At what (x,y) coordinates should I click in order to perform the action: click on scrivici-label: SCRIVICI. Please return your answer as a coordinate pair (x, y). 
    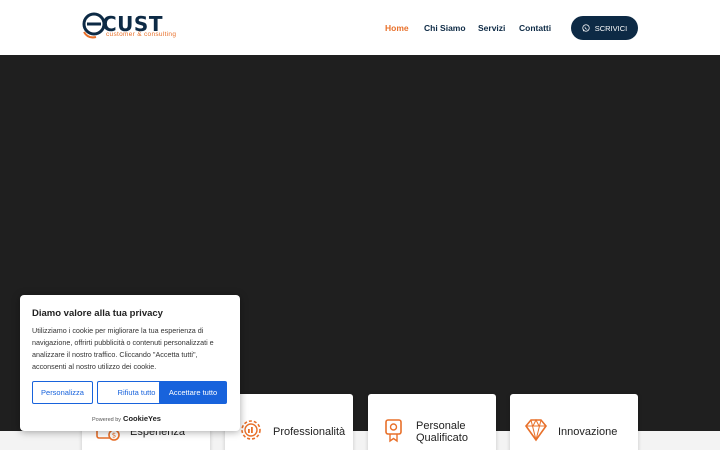
    Looking at the image, I should click on (611, 28).